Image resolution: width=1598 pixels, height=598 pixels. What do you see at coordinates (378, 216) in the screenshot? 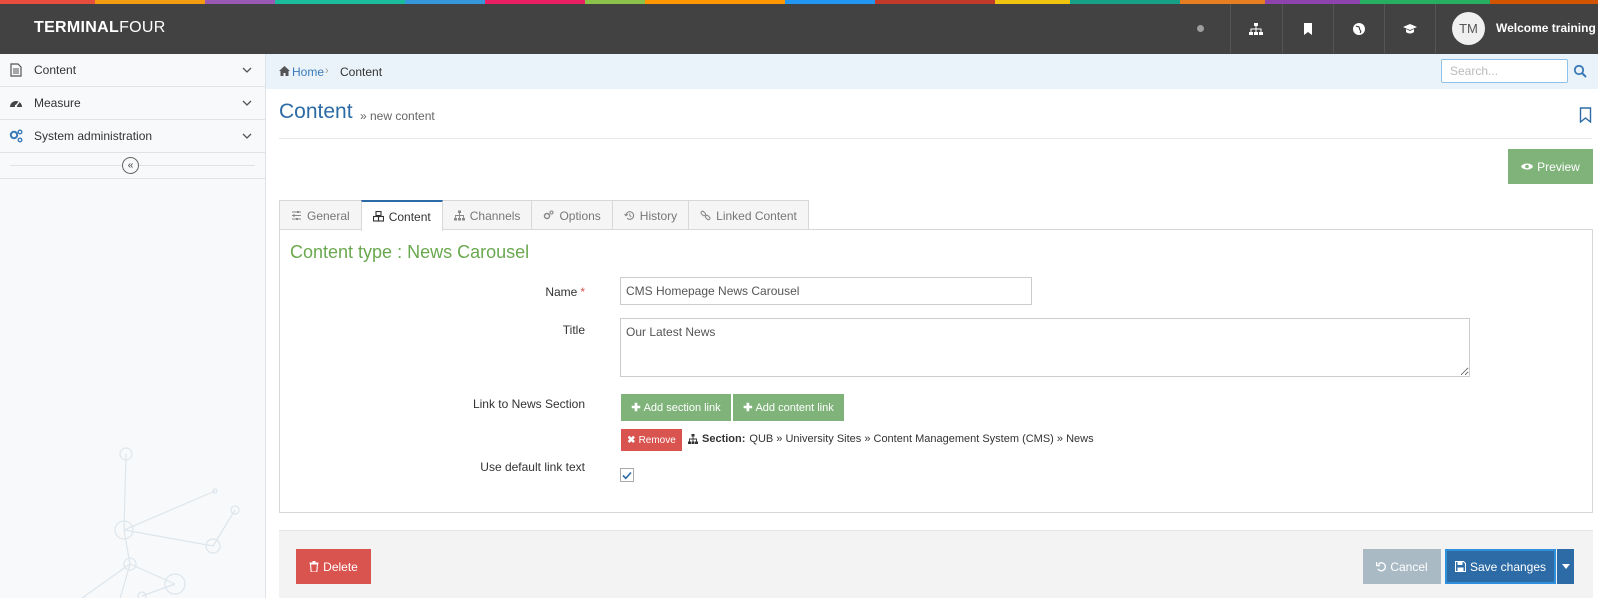
I see `cubes-icon` at bounding box center [378, 216].